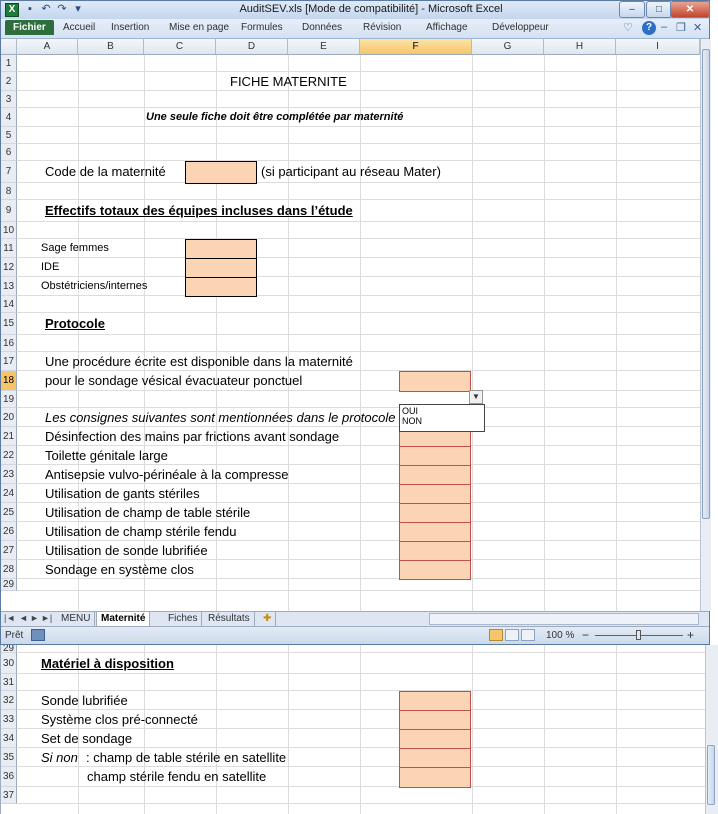 This screenshot has height=814, width=718. I want to click on row-header-1: 1, so click(9, 63).